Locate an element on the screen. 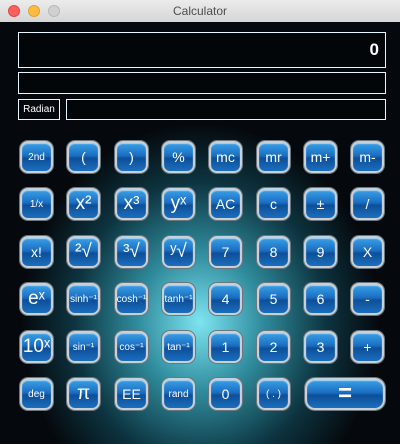  memory-add-button: m+ is located at coordinates (320, 157).